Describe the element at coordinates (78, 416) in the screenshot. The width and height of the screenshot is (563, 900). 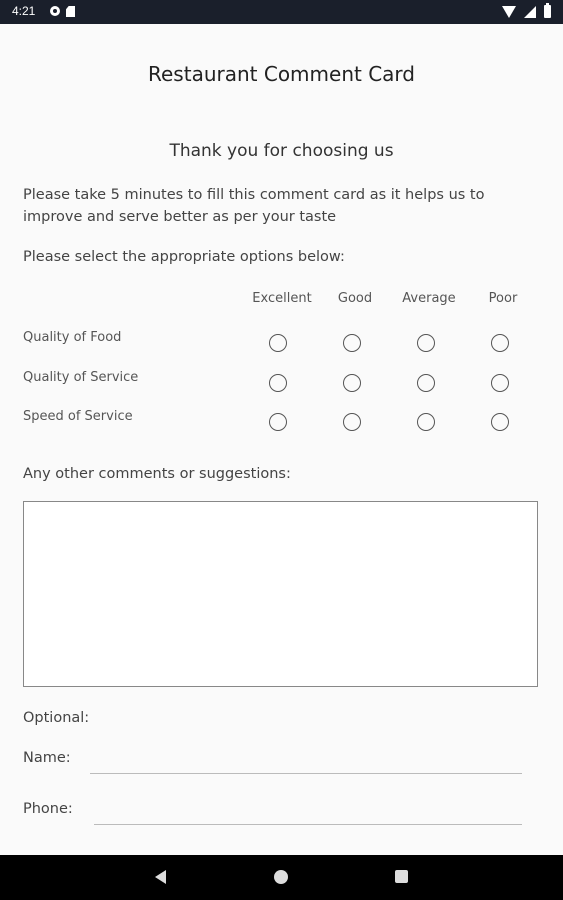
I see `row-label-speed-of-service: Speed of Service` at that location.